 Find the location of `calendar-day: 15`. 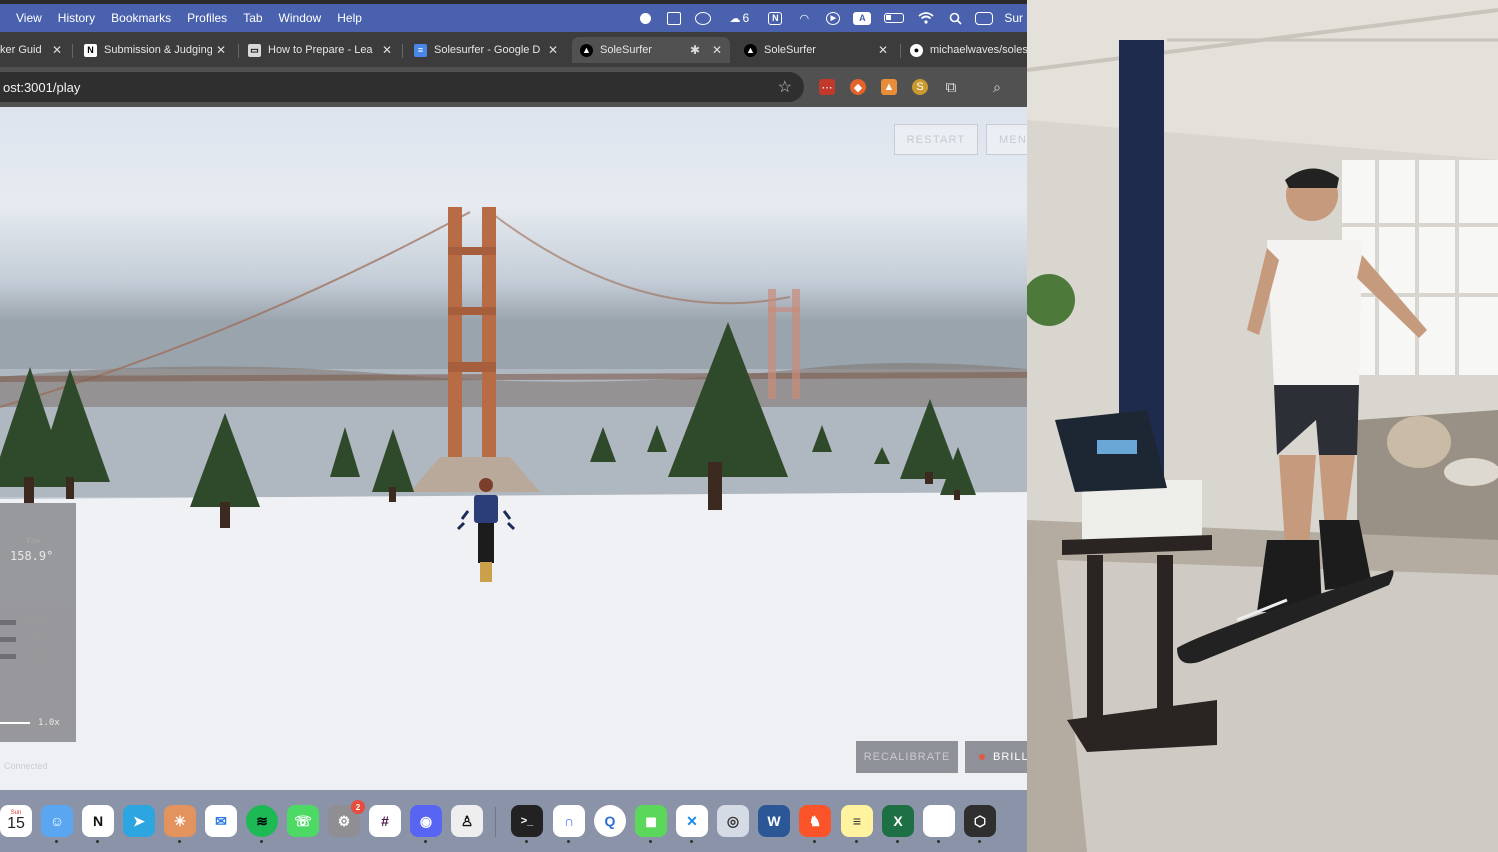

calendar-day: 15 is located at coordinates (16, 823).